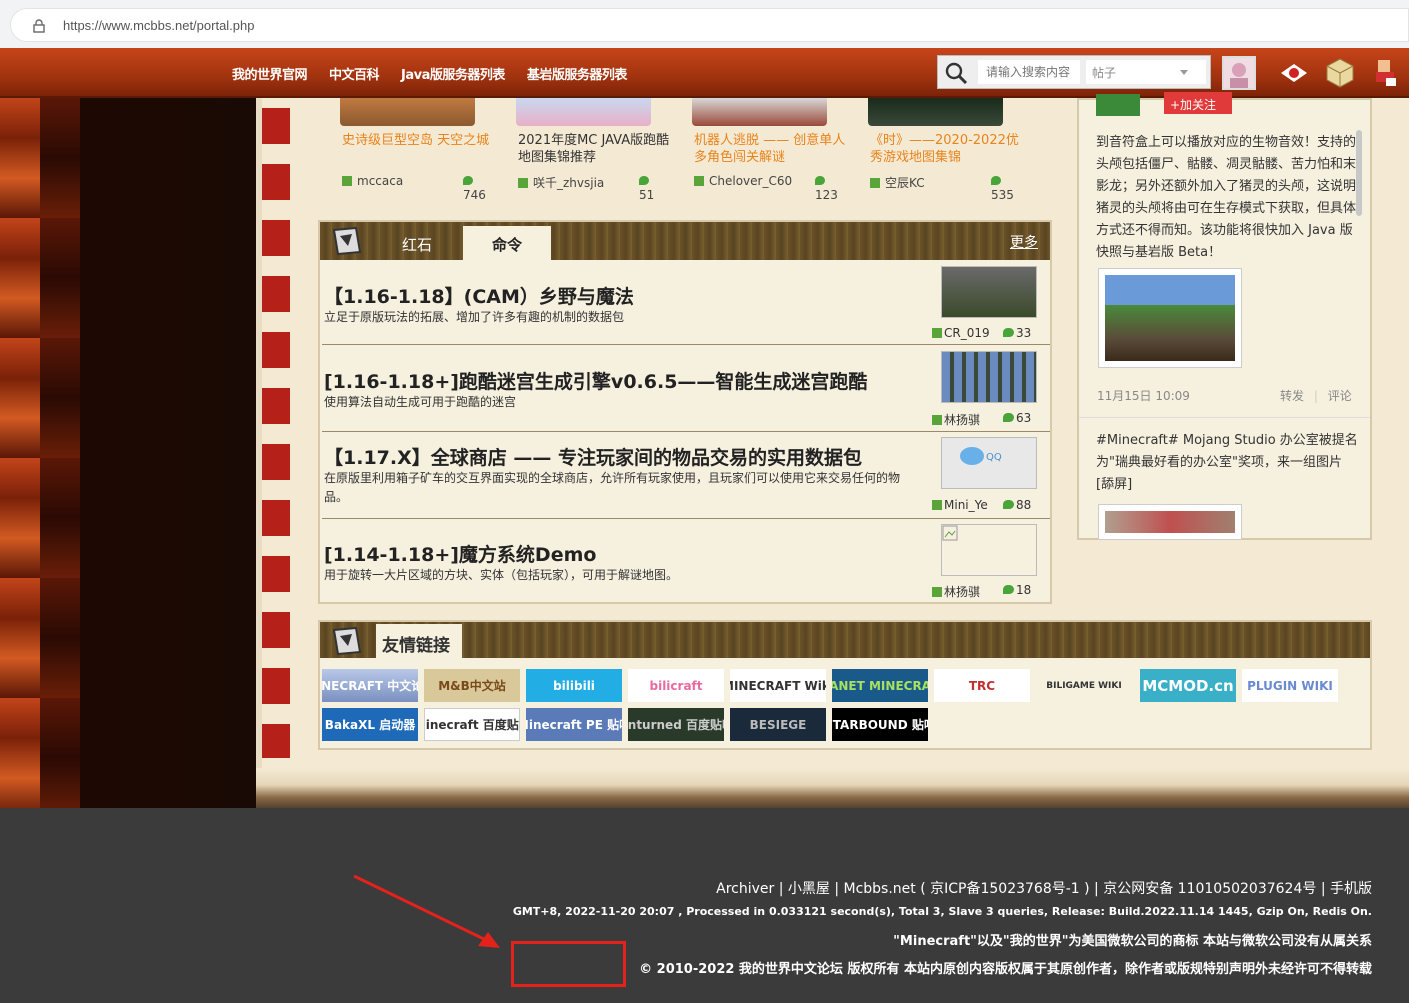 The width and height of the screenshot is (1409, 1003). I want to click on search-box: 帖子, so click(1074, 72).